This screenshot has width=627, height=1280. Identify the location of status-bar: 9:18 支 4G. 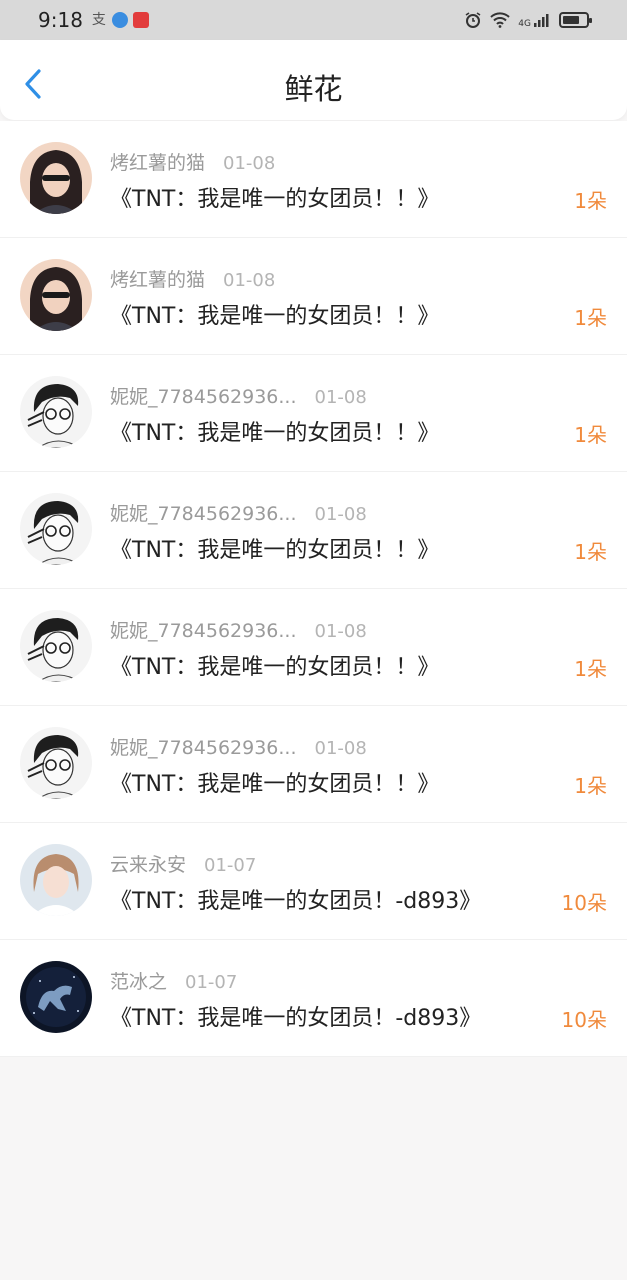
(313, 20).